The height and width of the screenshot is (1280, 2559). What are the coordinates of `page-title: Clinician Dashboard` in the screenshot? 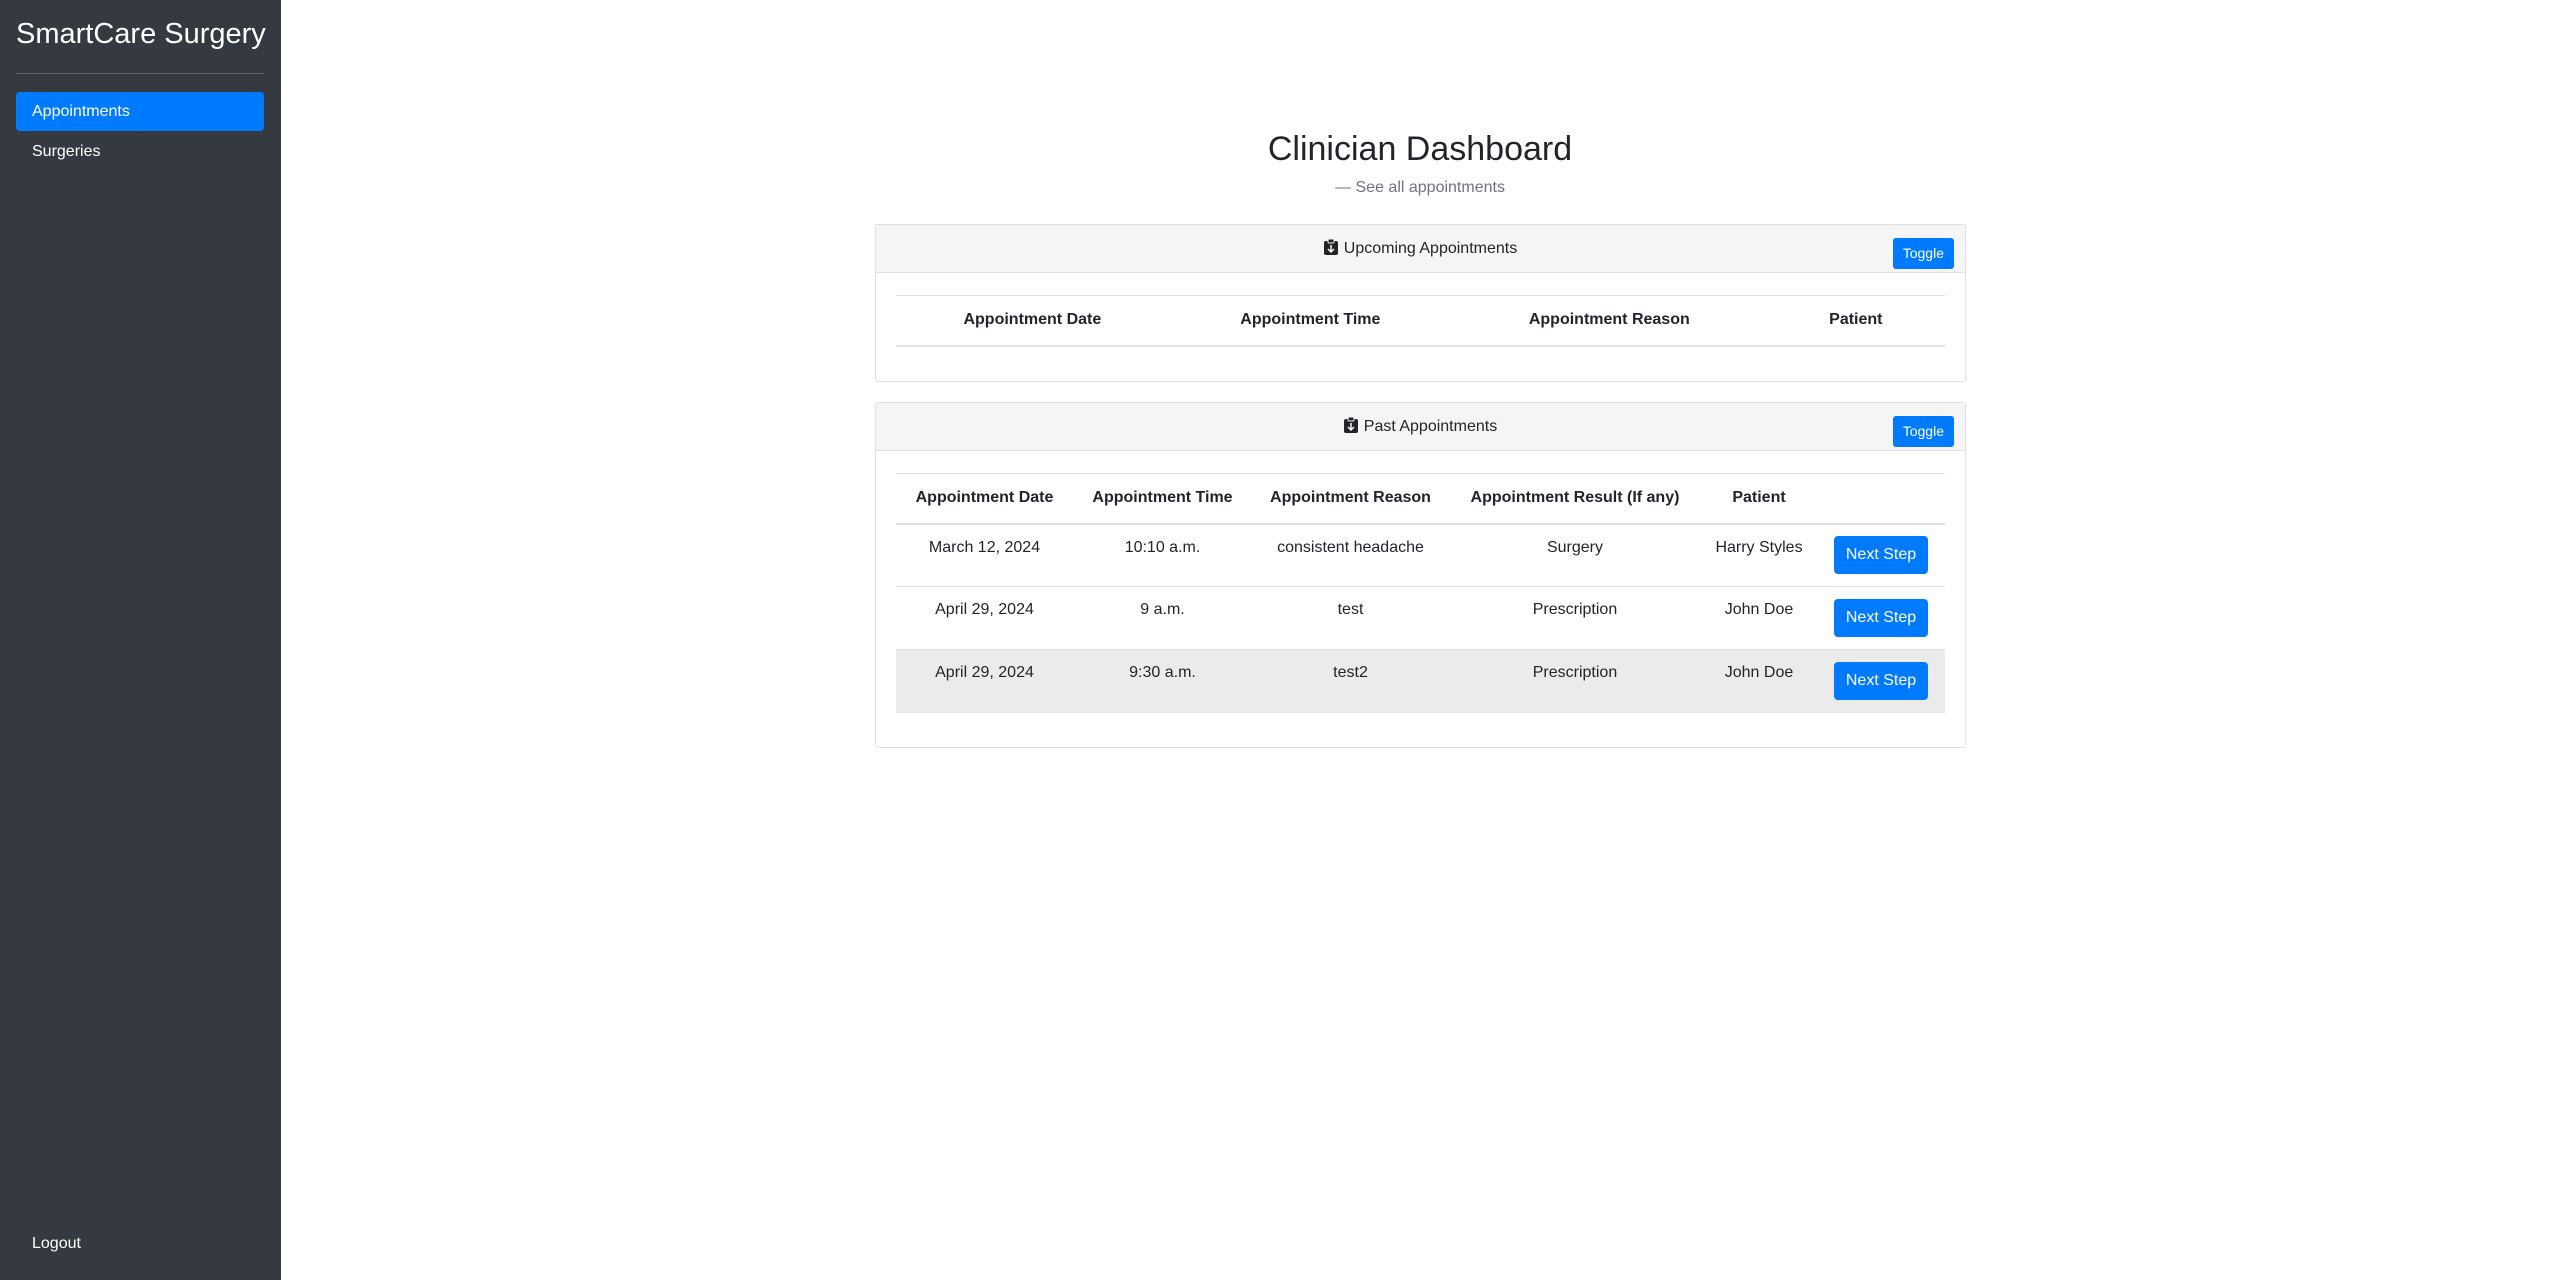 It's located at (1420, 149).